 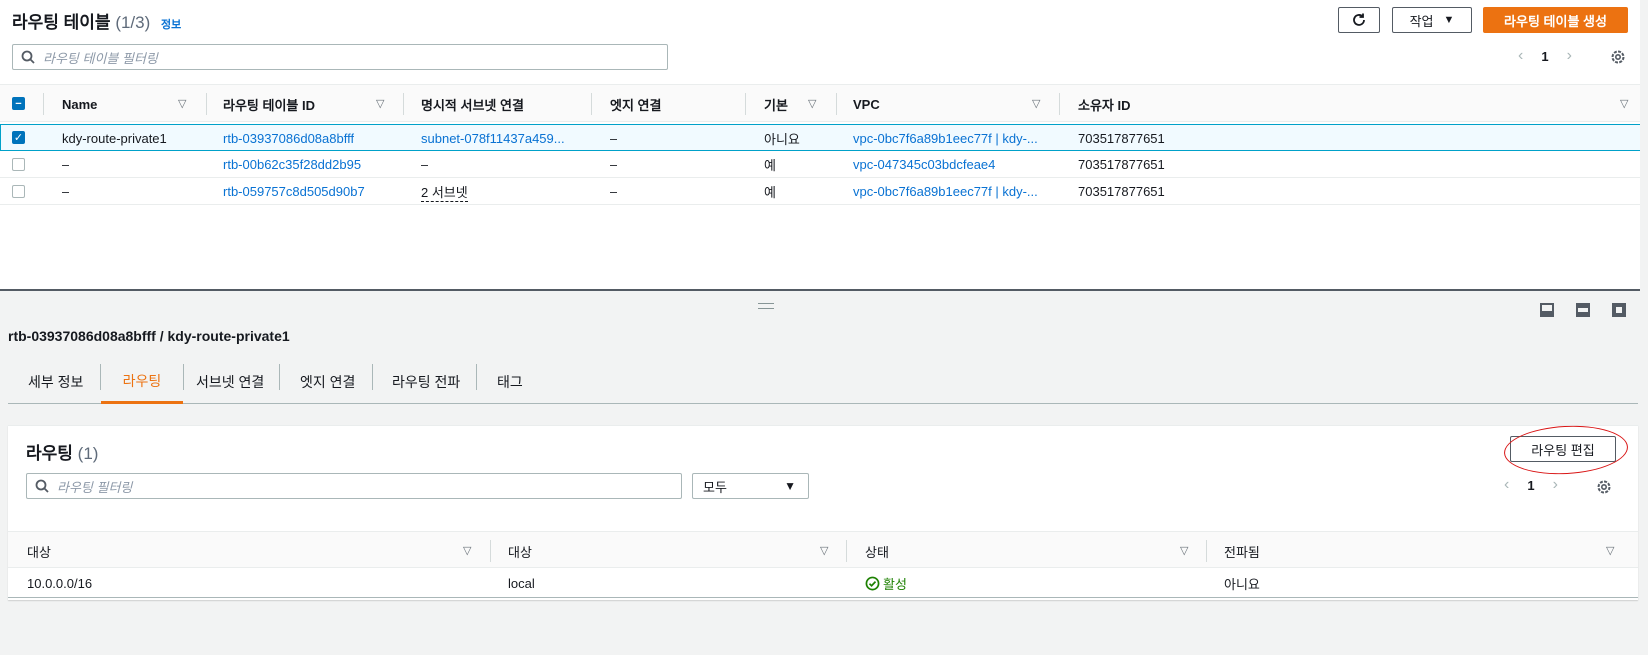 What do you see at coordinates (1619, 310) in the screenshot?
I see `view-full-icon` at bounding box center [1619, 310].